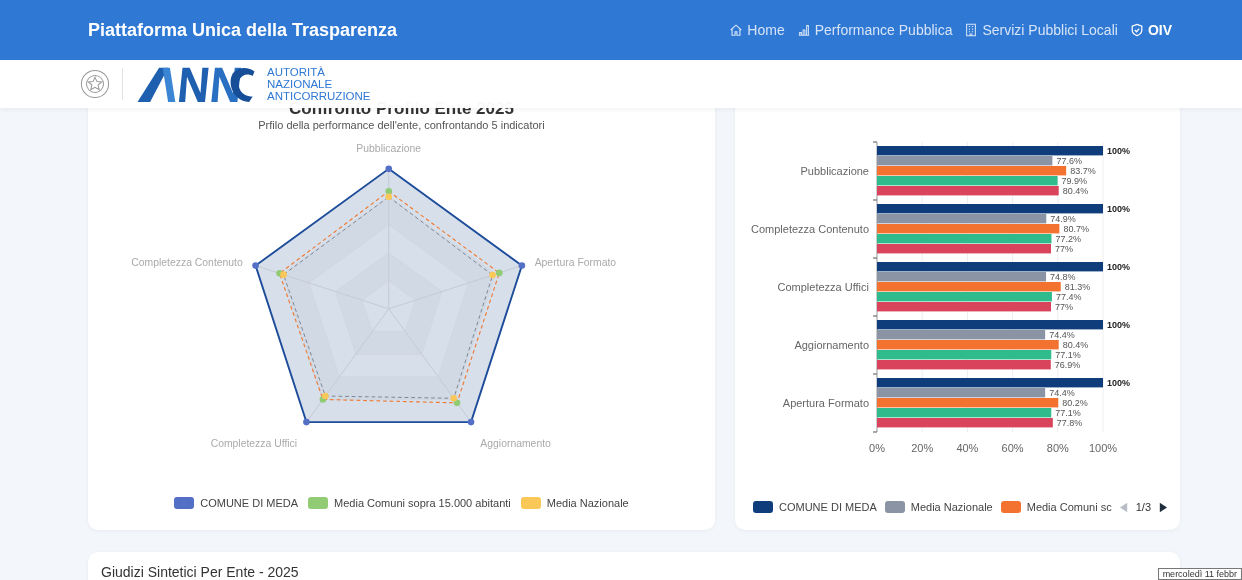 The image size is (1242, 580). What do you see at coordinates (736, 30) in the screenshot?
I see `home-icon` at bounding box center [736, 30].